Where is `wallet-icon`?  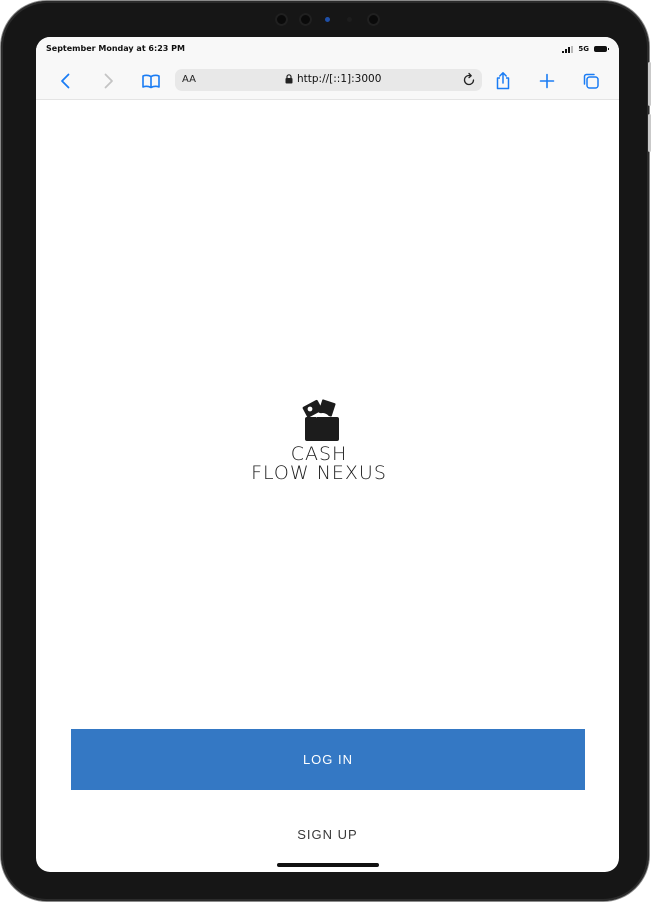 wallet-icon is located at coordinates (320, 420).